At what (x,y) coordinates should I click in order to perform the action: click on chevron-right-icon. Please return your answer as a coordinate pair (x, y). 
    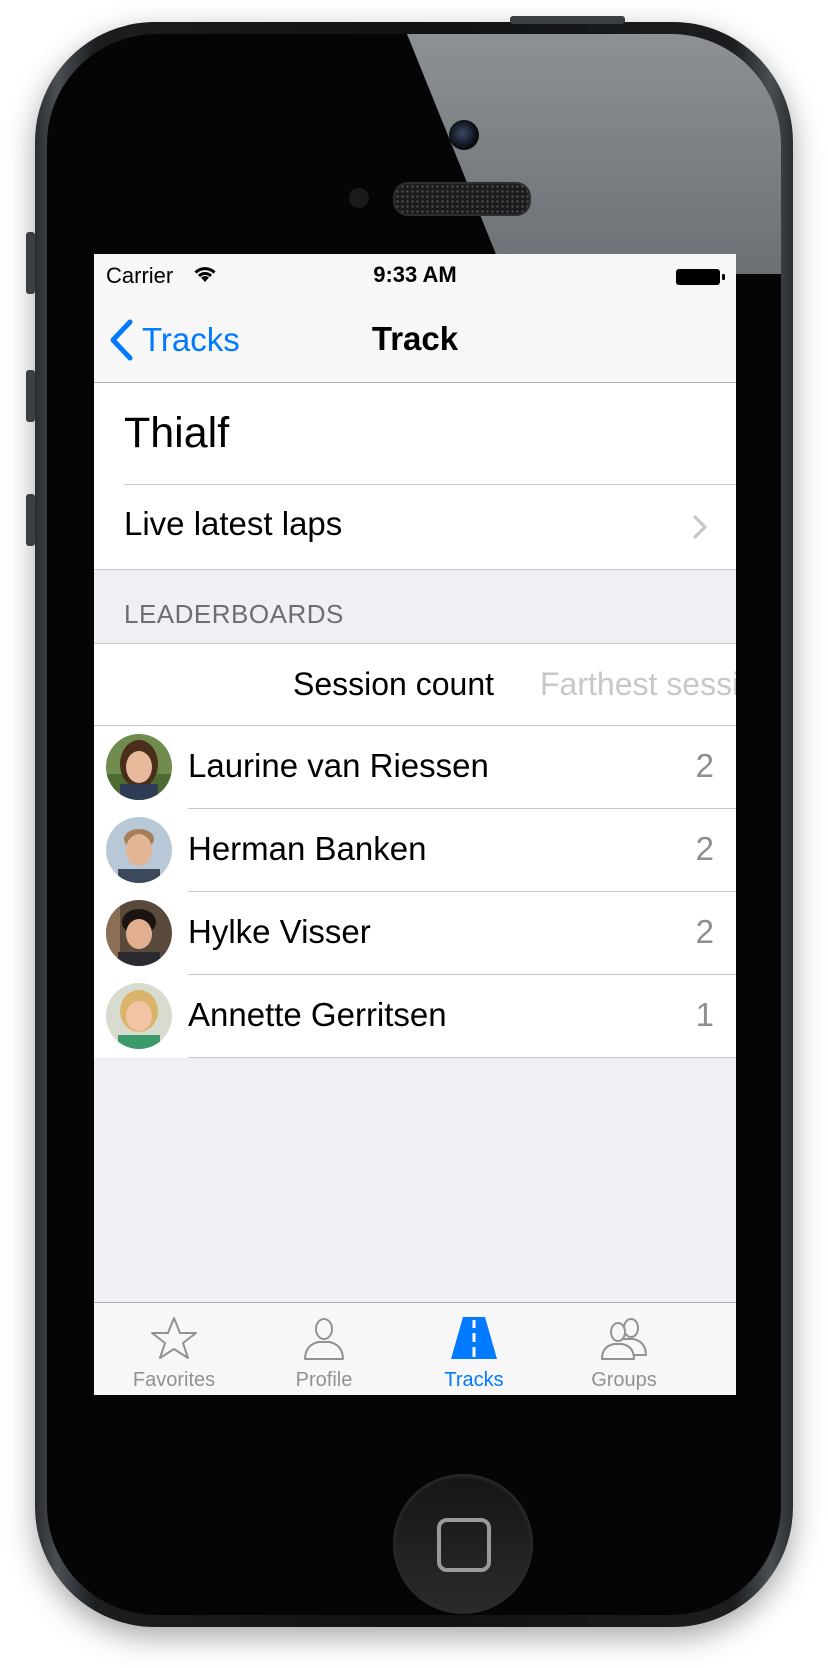
    Looking at the image, I should click on (700, 527).